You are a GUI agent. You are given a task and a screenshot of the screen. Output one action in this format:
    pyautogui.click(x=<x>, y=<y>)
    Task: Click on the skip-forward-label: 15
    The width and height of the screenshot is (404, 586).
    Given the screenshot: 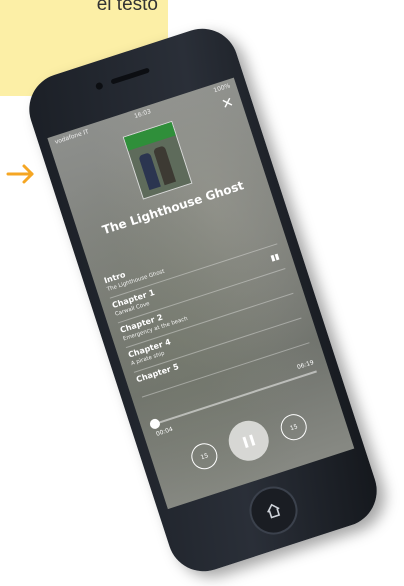 What is the action you would take?
    pyautogui.click(x=294, y=427)
    